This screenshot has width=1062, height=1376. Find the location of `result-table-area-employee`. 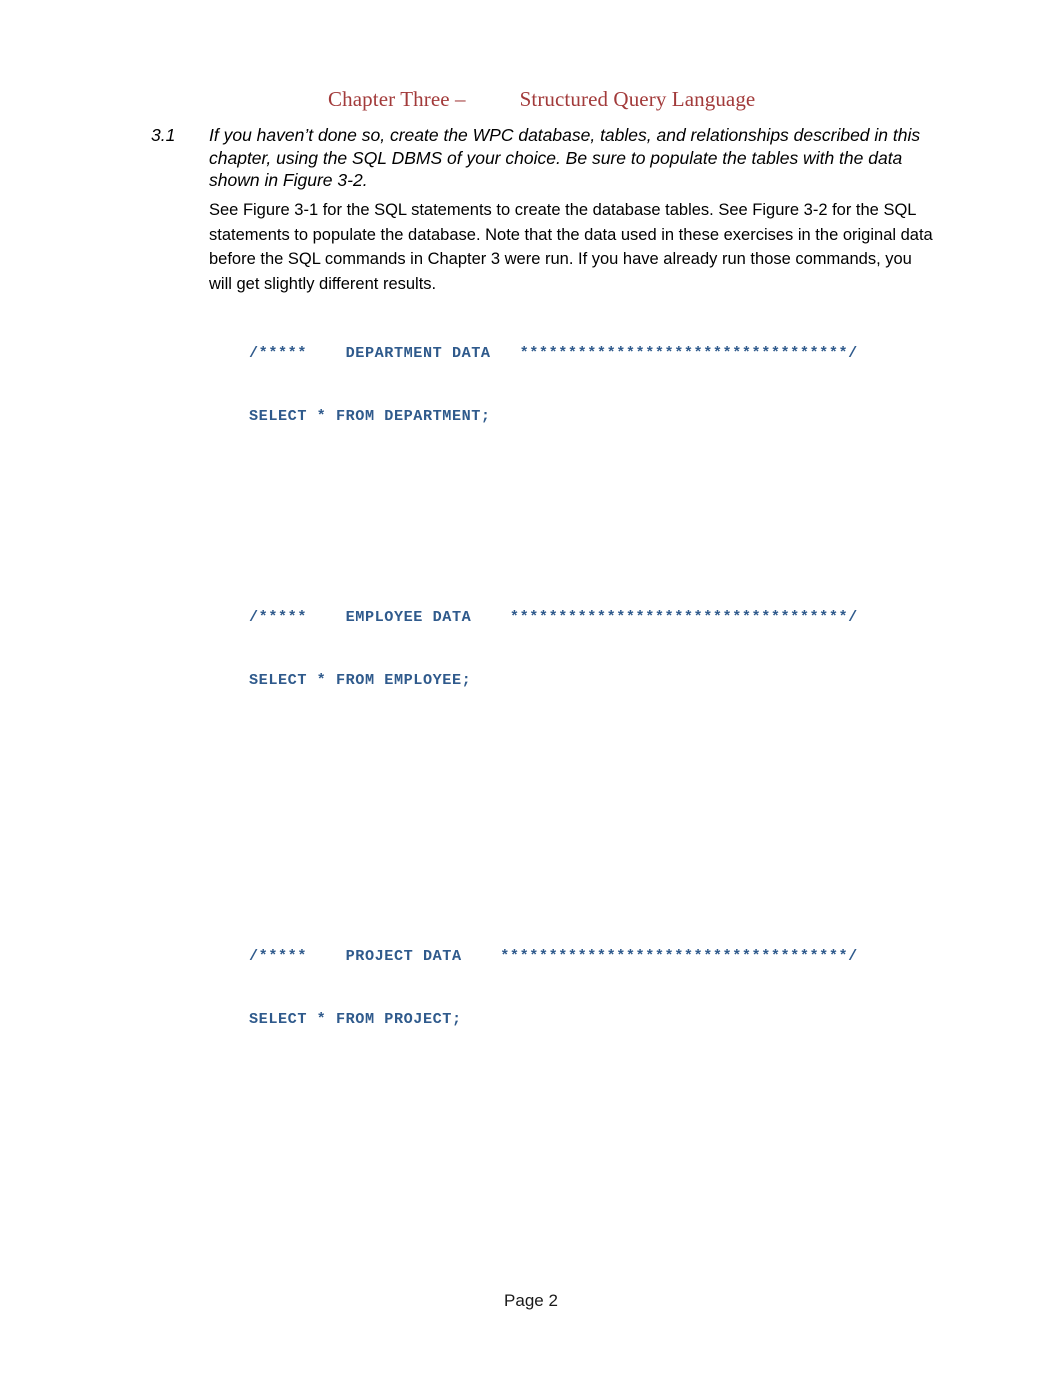

result-table-area-employee is located at coordinates (594, 752).